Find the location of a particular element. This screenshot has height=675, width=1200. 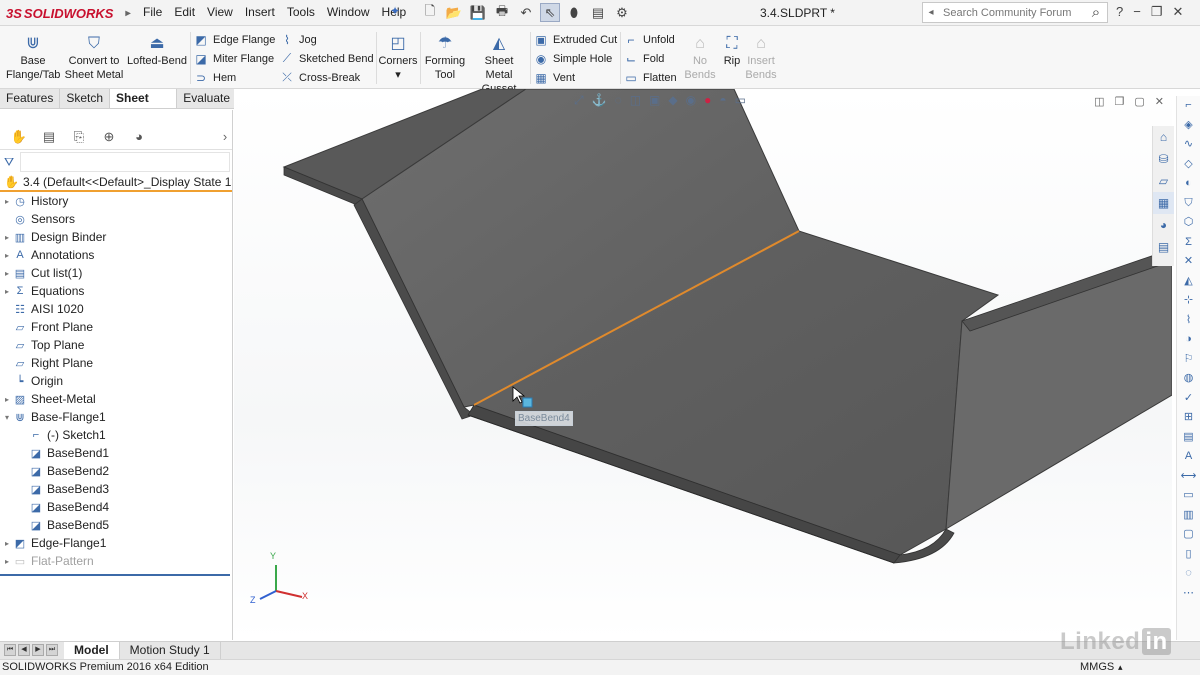

part-features-icon: ⬡ is located at coordinates (1188, 223).